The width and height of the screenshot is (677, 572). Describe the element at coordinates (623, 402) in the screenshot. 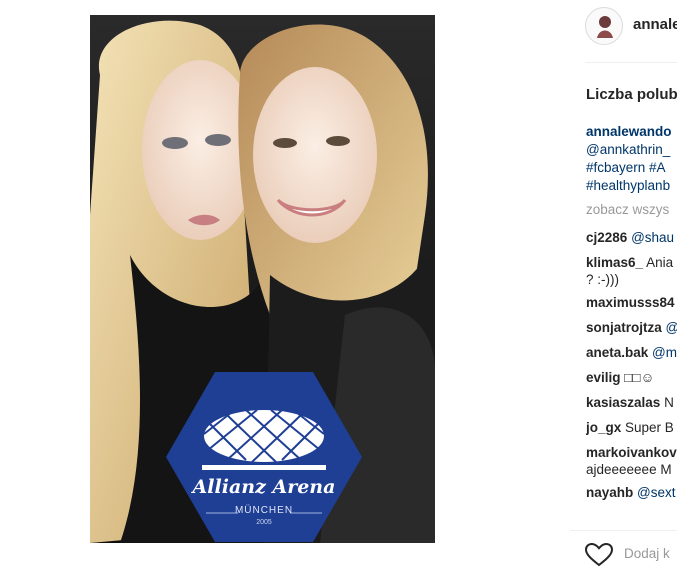

I see `comment-username: kasiaszalas` at that location.